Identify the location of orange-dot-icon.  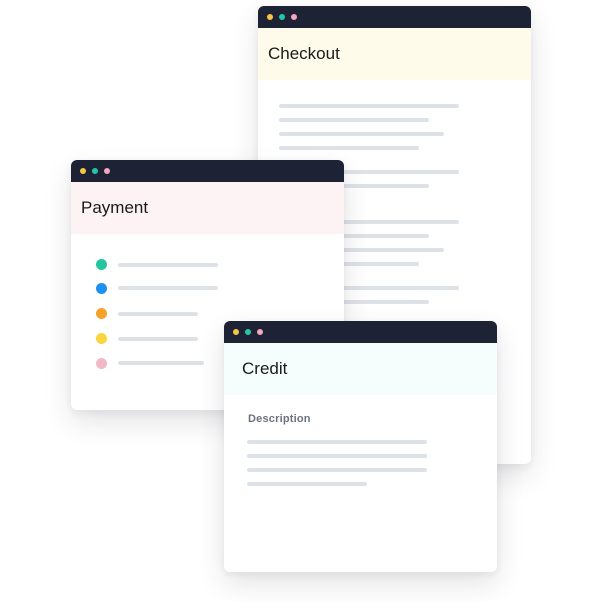
(101, 313).